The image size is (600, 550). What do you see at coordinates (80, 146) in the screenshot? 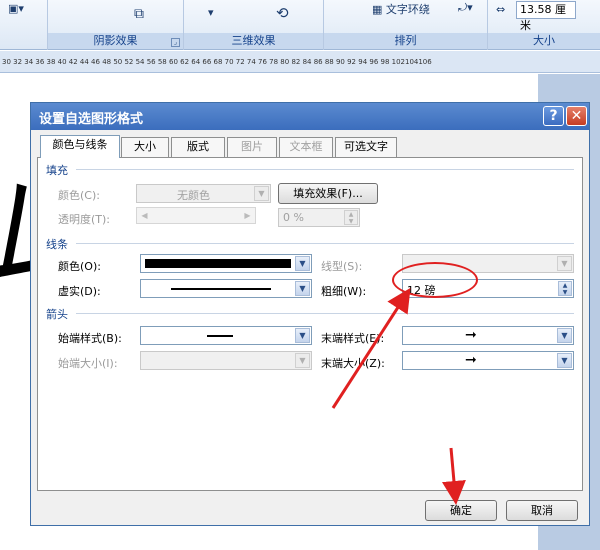
I see `tab-colors-and-lines: 颜色与线条` at bounding box center [80, 146].